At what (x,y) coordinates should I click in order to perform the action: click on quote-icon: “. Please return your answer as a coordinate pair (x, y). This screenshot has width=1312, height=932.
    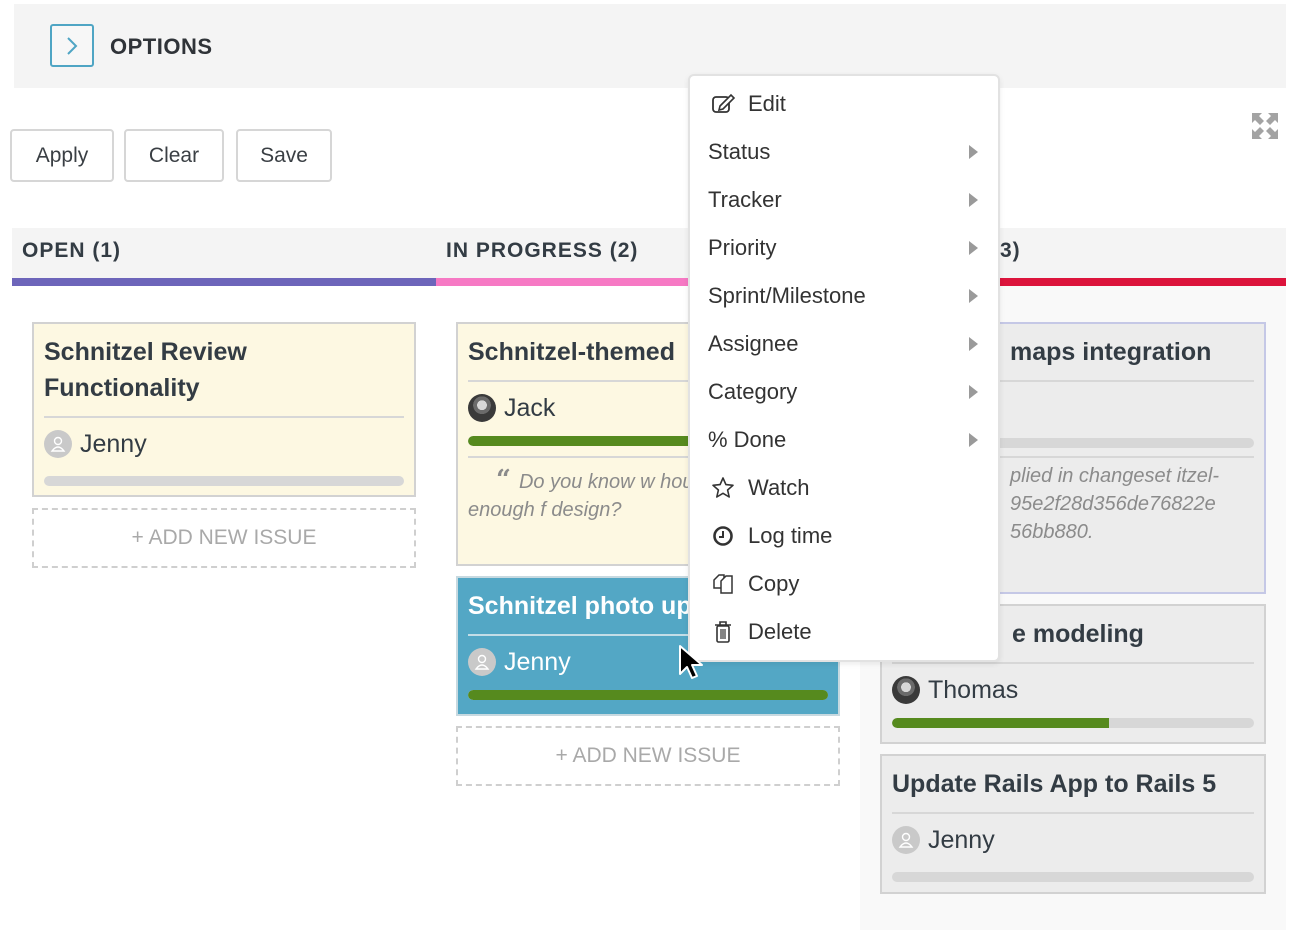
    Looking at the image, I should click on (503, 480).